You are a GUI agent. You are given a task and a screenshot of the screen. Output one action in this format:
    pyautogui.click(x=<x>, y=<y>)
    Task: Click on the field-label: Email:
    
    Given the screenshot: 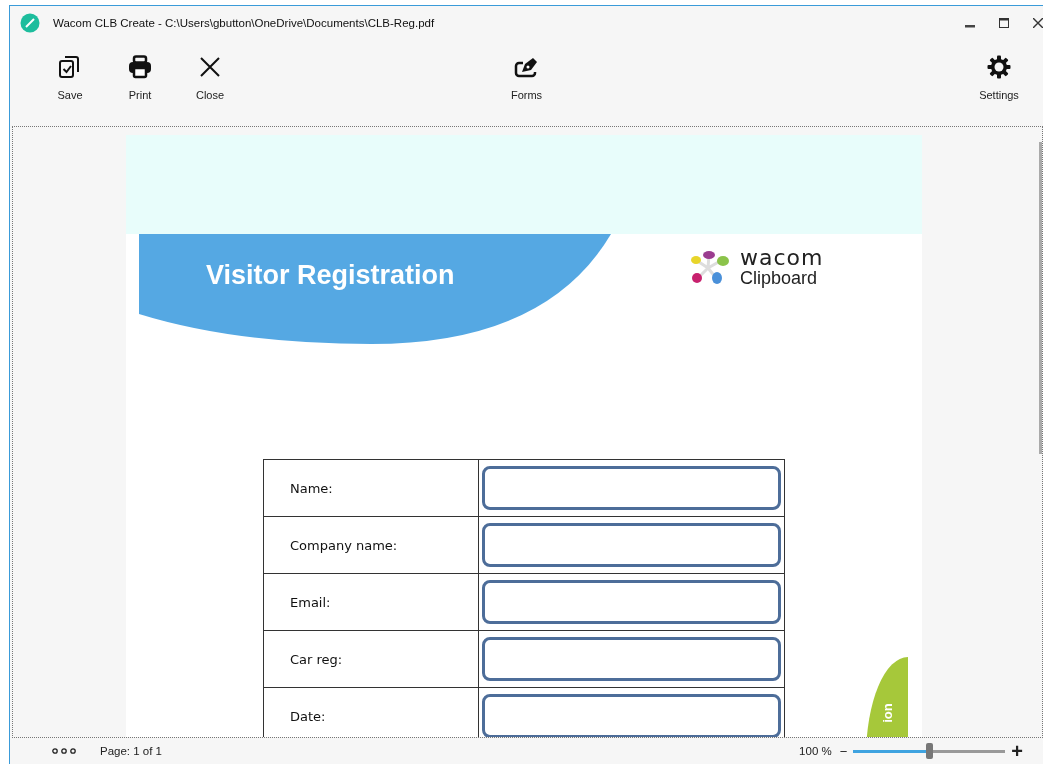 What is the action you would take?
    pyautogui.click(x=371, y=602)
    